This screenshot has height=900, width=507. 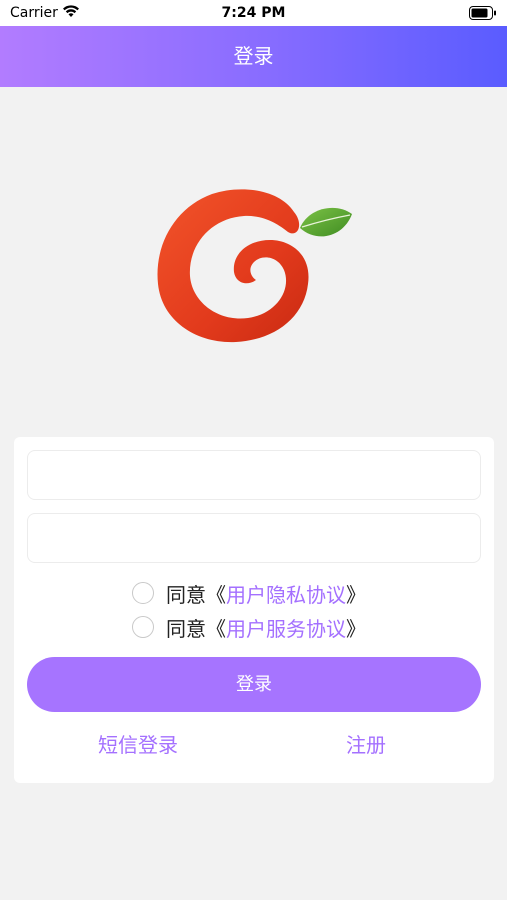 I want to click on service-policy-link: 用户服务协议, so click(x=286, y=627).